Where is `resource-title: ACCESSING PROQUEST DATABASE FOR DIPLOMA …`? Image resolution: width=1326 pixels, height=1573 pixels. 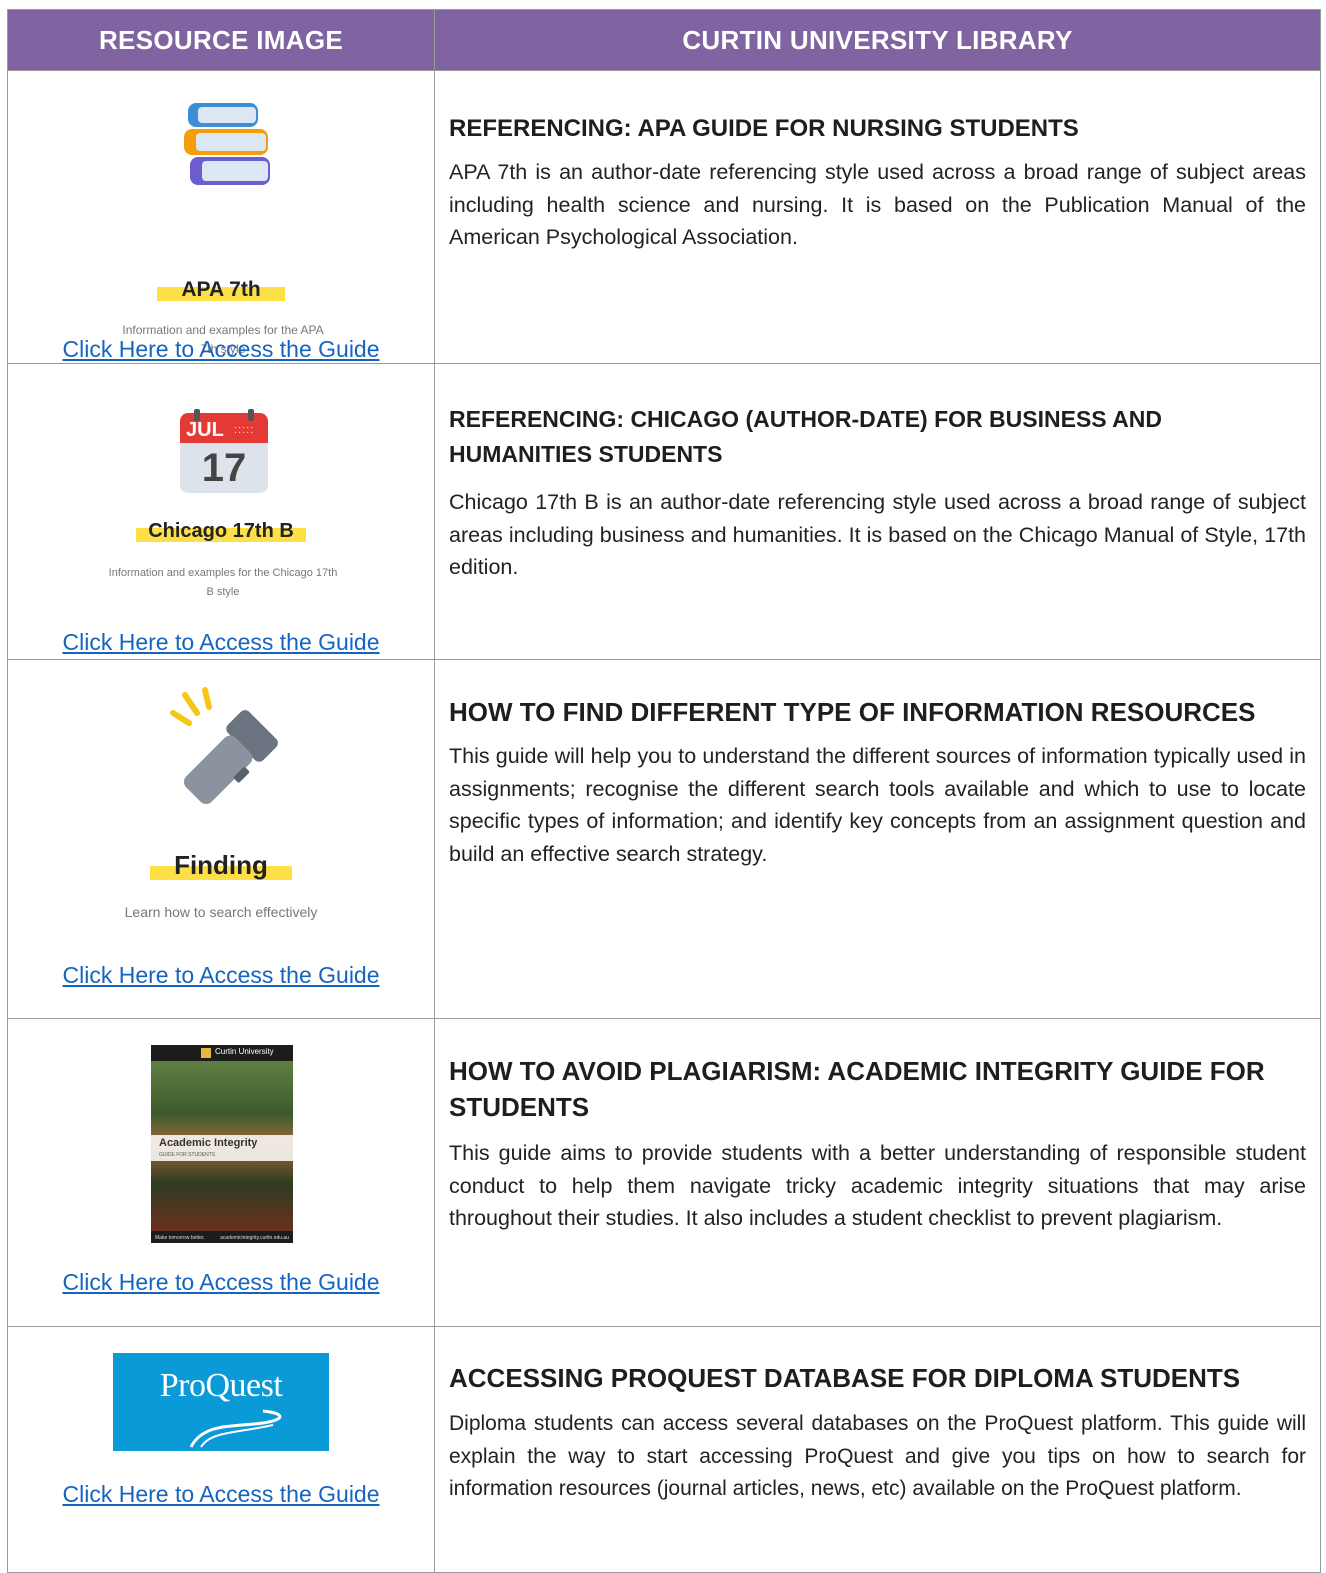 resource-title: ACCESSING PROQUEST DATABASE FOR DIPLOMA … is located at coordinates (845, 1378).